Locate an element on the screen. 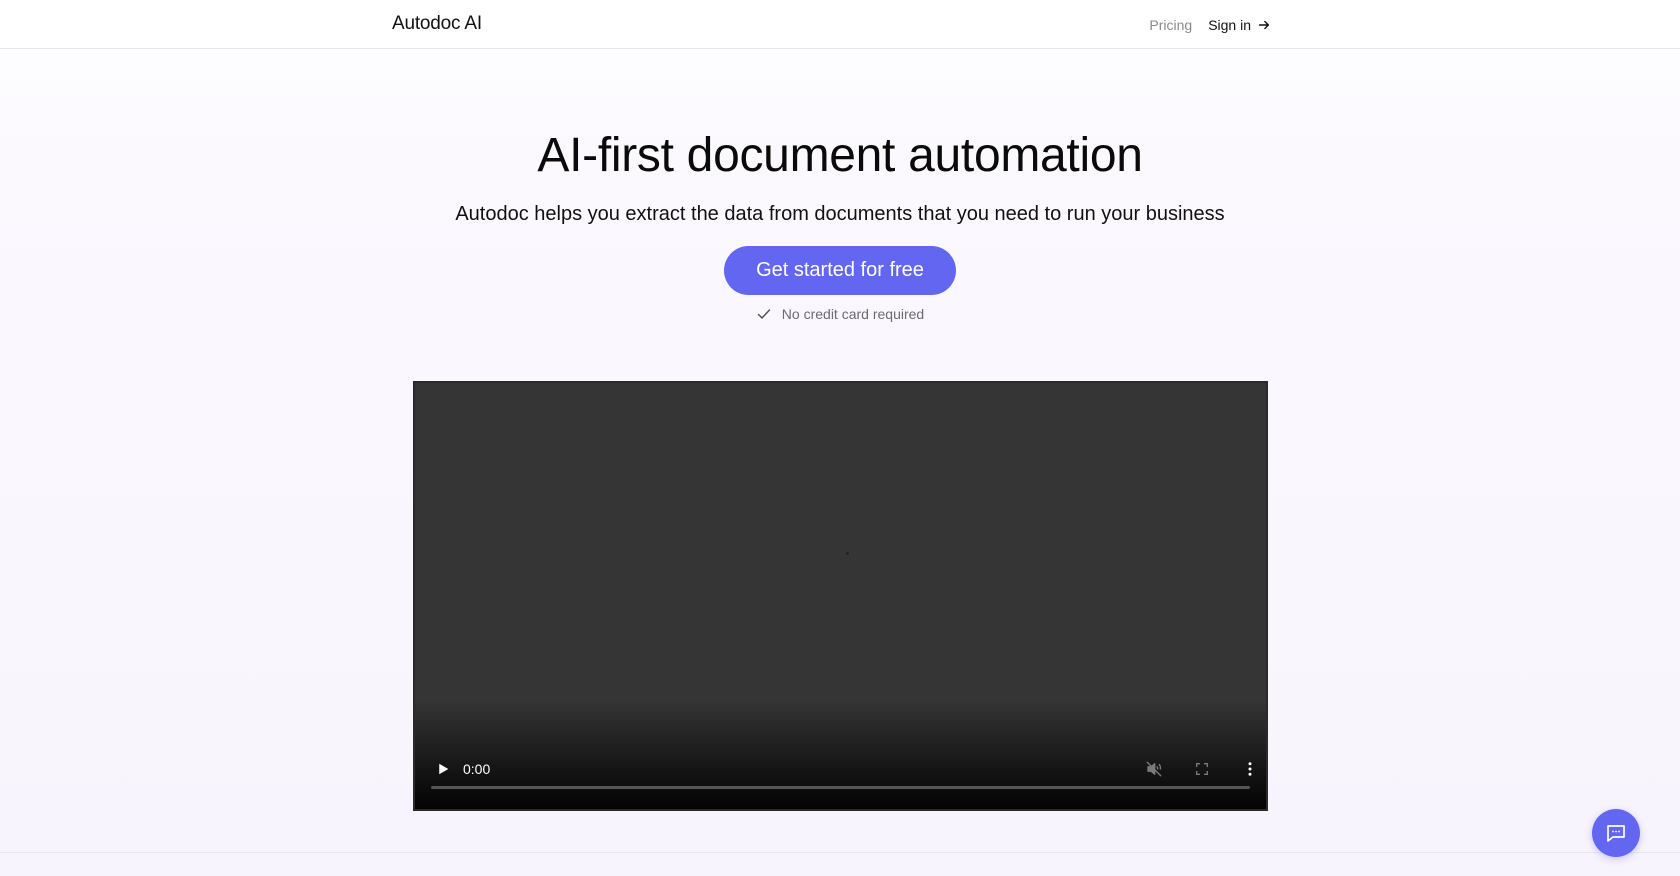 This screenshot has height=876, width=1680. loading-indicator is located at coordinates (847, 553).